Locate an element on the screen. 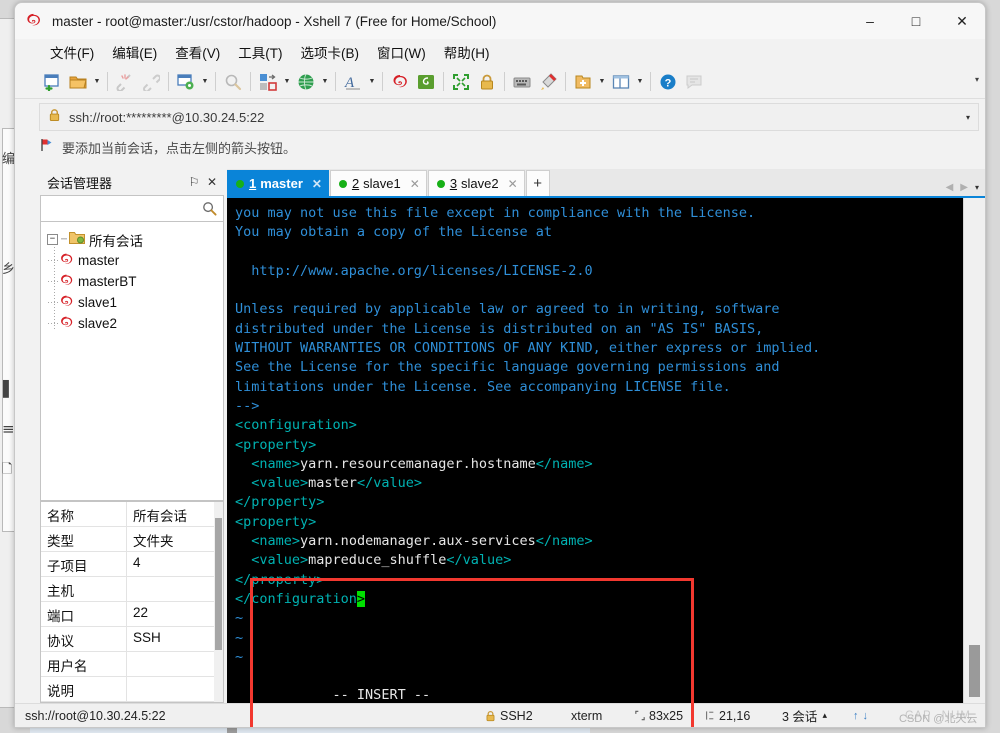  property-value is located at coordinates (175, 689).